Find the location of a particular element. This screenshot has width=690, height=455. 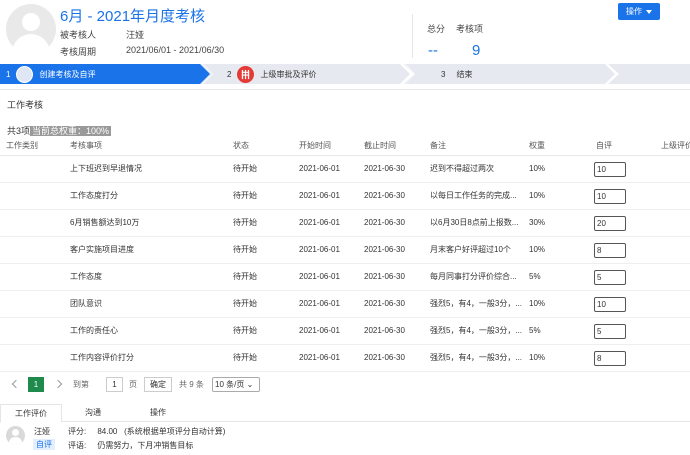

progress-steps: 3 结束 2 上级审批及评价 1 创建考核及自评 is located at coordinates (345, 74).